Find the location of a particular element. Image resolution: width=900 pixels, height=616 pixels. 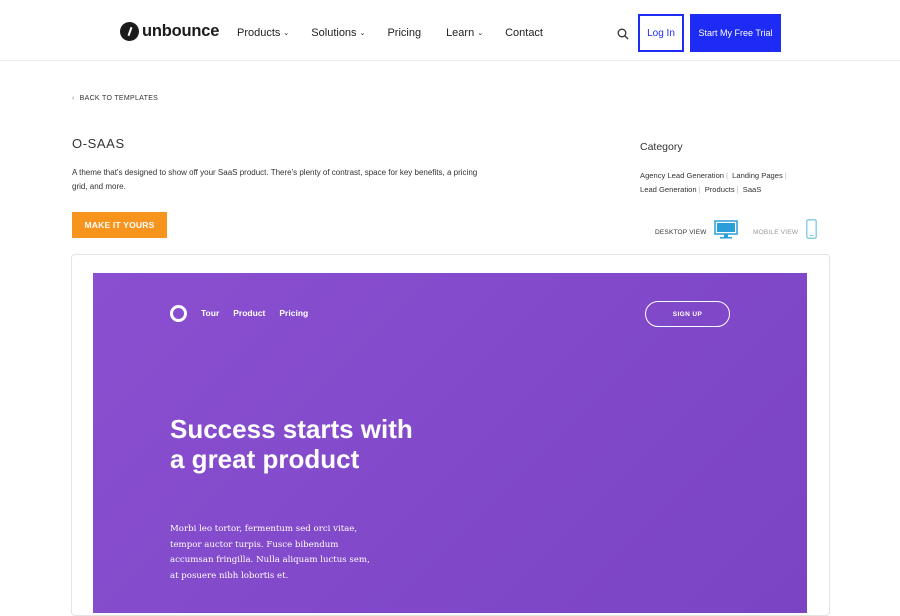

nav-learn-label: Learn is located at coordinates (460, 33).